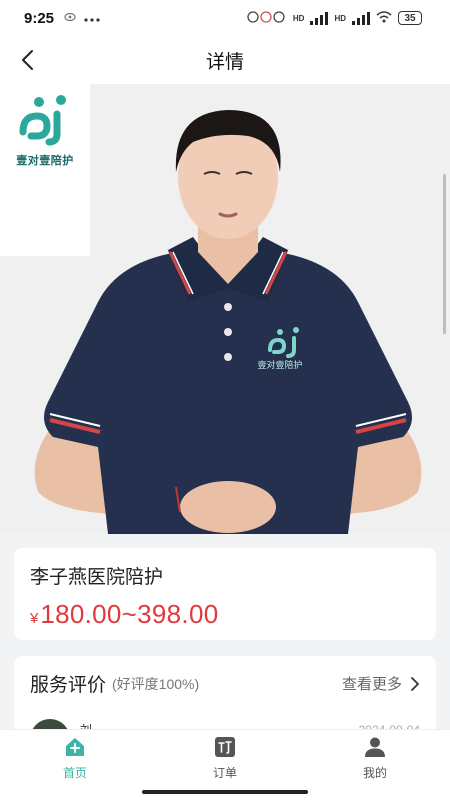 Image resolution: width=450 pixels, height=800 pixels. What do you see at coordinates (82, 18) in the screenshot?
I see `status-left-icons` at bounding box center [82, 18].